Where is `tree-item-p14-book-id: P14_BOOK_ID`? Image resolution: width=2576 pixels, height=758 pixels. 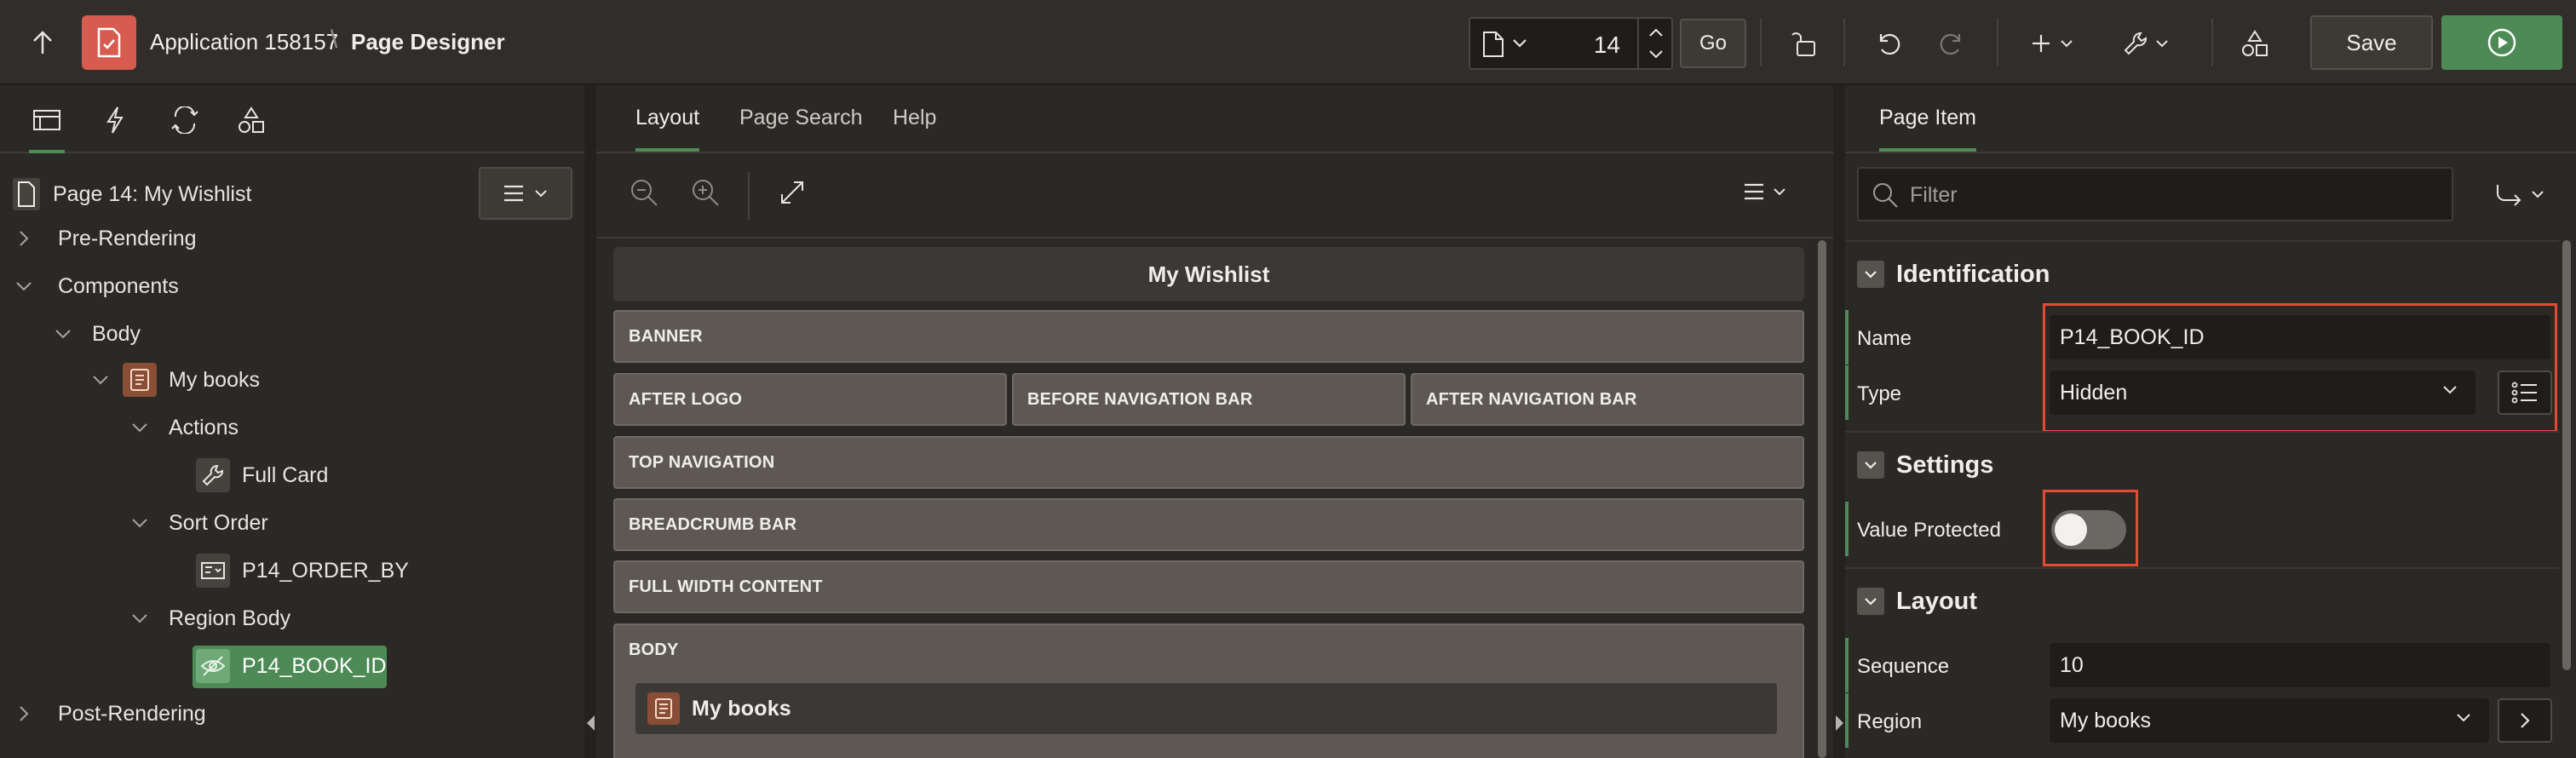
tree-item-p14-book-id: P14_BOOK_ID is located at coordinates (291, 666).